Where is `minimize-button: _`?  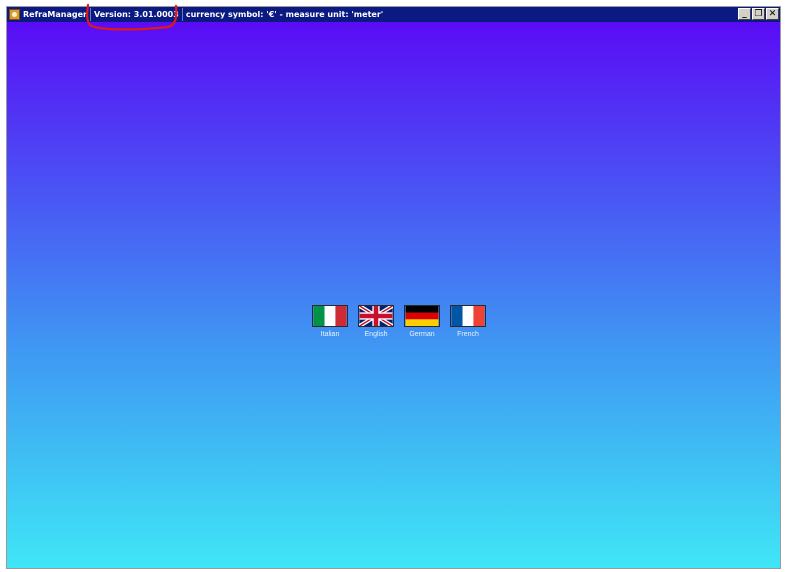
minimize-button: _ is located at coordinates (744, 14).